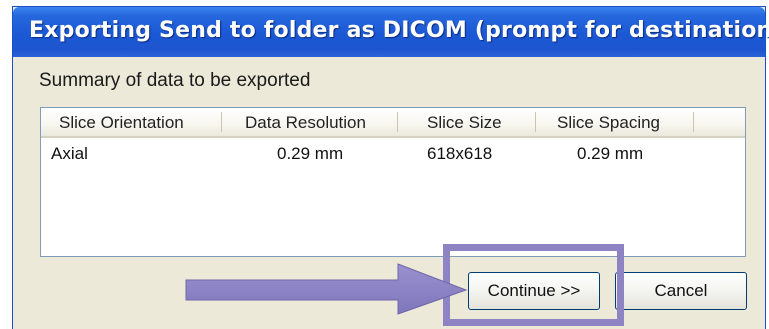 This screenshot has width=769, height=329. Describe the element at coordinates (121, 123) in the screenshot. I see `column-header-slice-orientation: Slice Orientation` at that location.